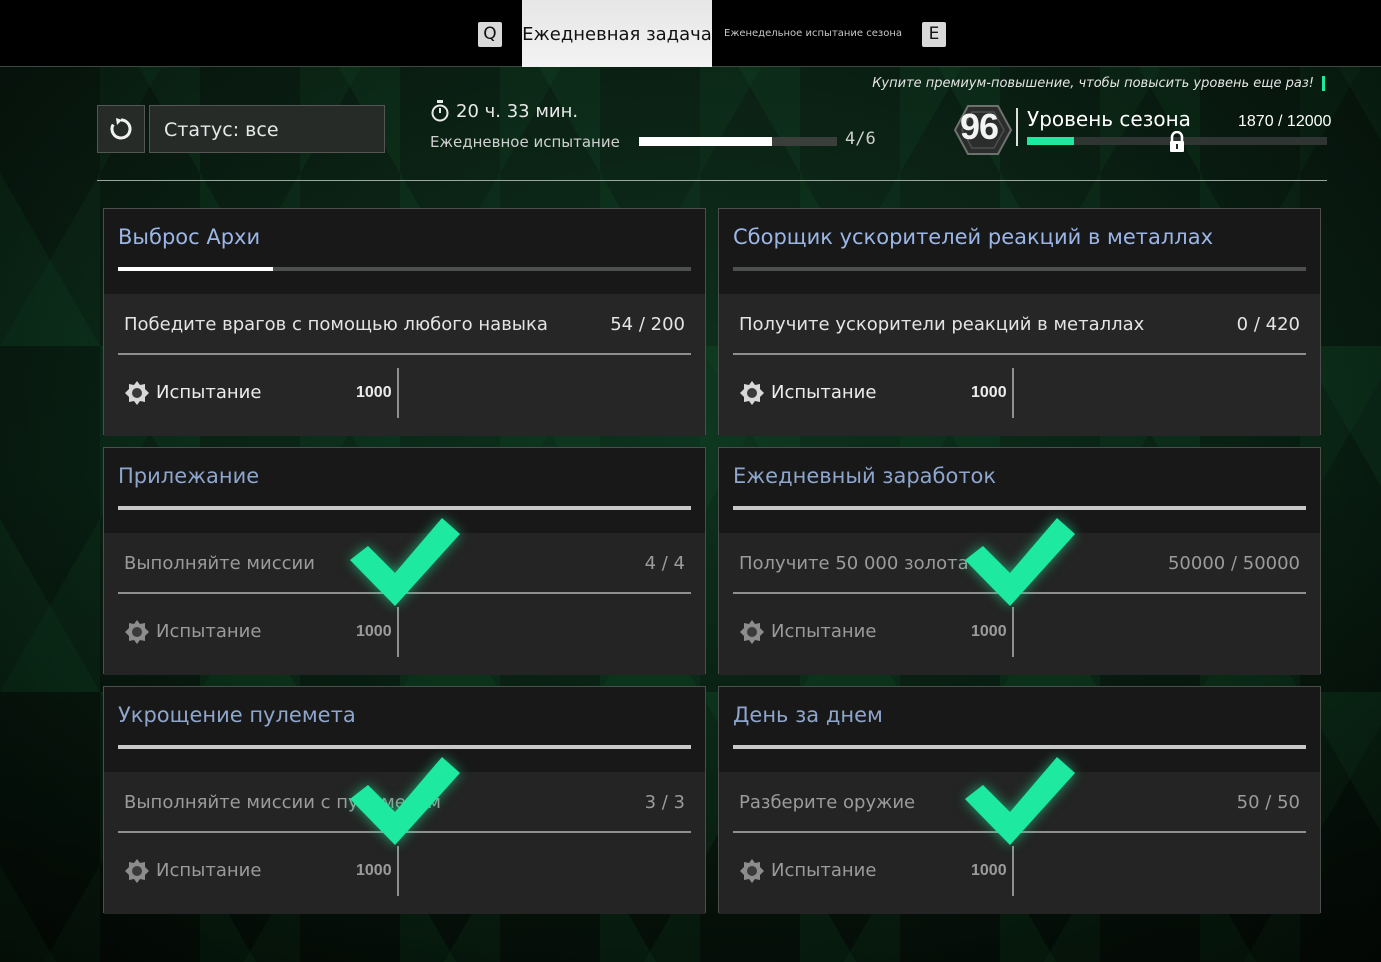 The width and height of the screenshot is (1381, 962). What do you see at coordinates (705, 141) in the screenshot?
I see `daily-progress-fill` at bounding box center [705, 141].